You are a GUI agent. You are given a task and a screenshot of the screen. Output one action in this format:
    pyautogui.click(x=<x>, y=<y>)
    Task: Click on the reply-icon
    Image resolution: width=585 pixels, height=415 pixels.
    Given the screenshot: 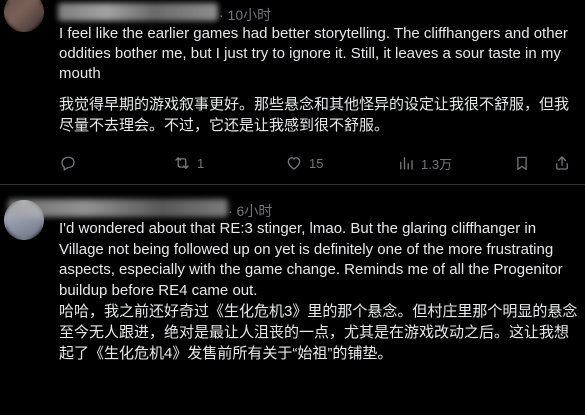 What is the action you would take?
    pyautogui.click(x=68, y=163)
    